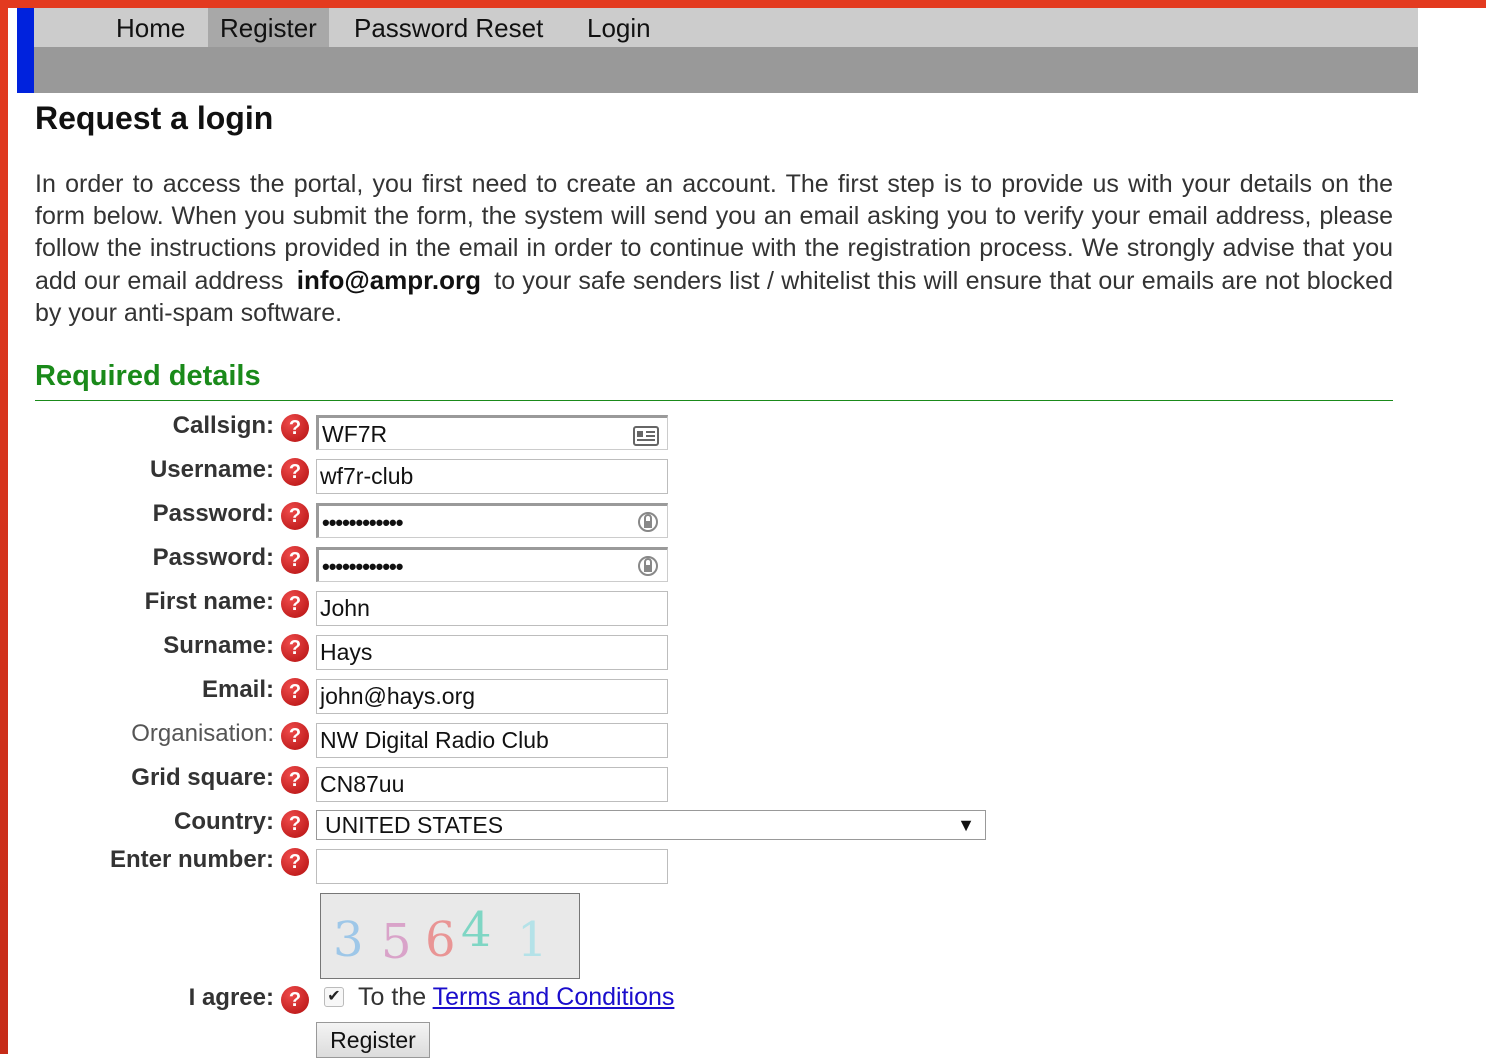  Describe the element at coordinates (532, 940) in the screenshot. I see `captcha-digit: 1` at that location.